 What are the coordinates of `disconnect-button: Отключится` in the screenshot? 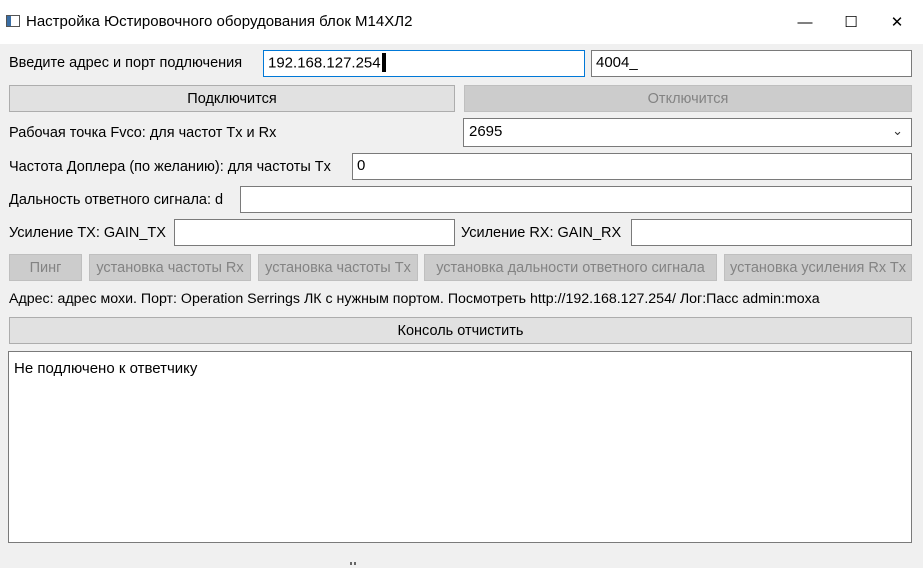 It's located at (688, 98).